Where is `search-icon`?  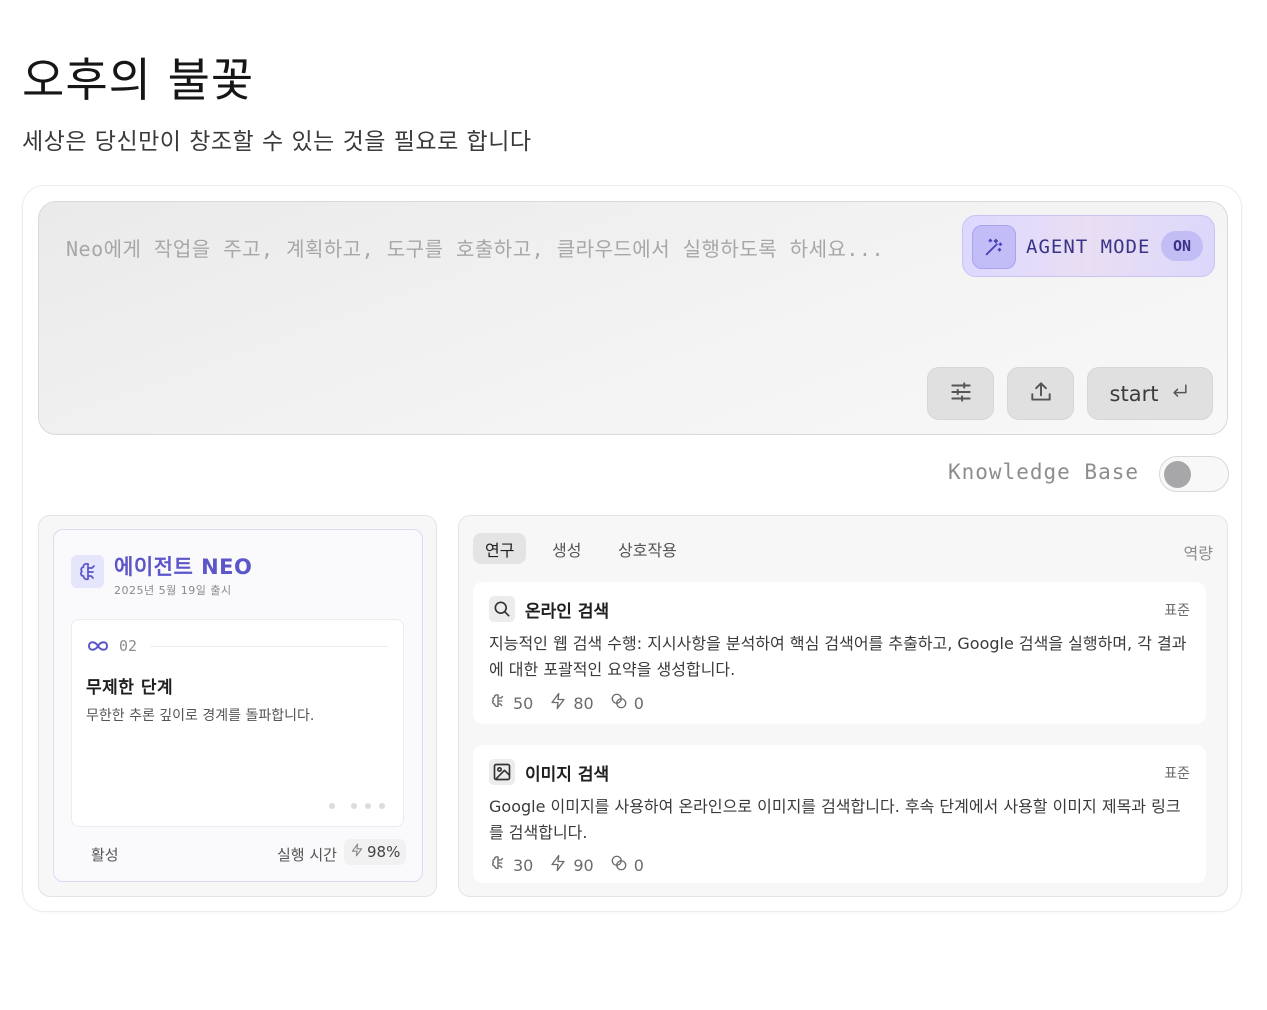 search-icon is located at coordinates (502, 609).